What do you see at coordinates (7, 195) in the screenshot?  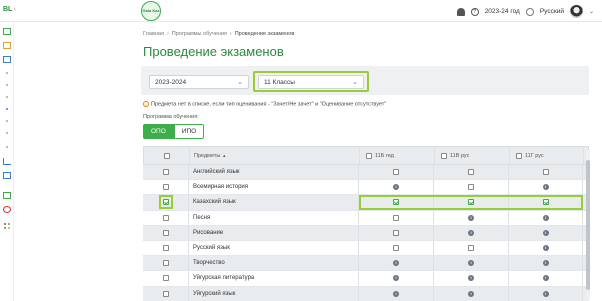 I see `card-icon` at bounding box center [7, 195].